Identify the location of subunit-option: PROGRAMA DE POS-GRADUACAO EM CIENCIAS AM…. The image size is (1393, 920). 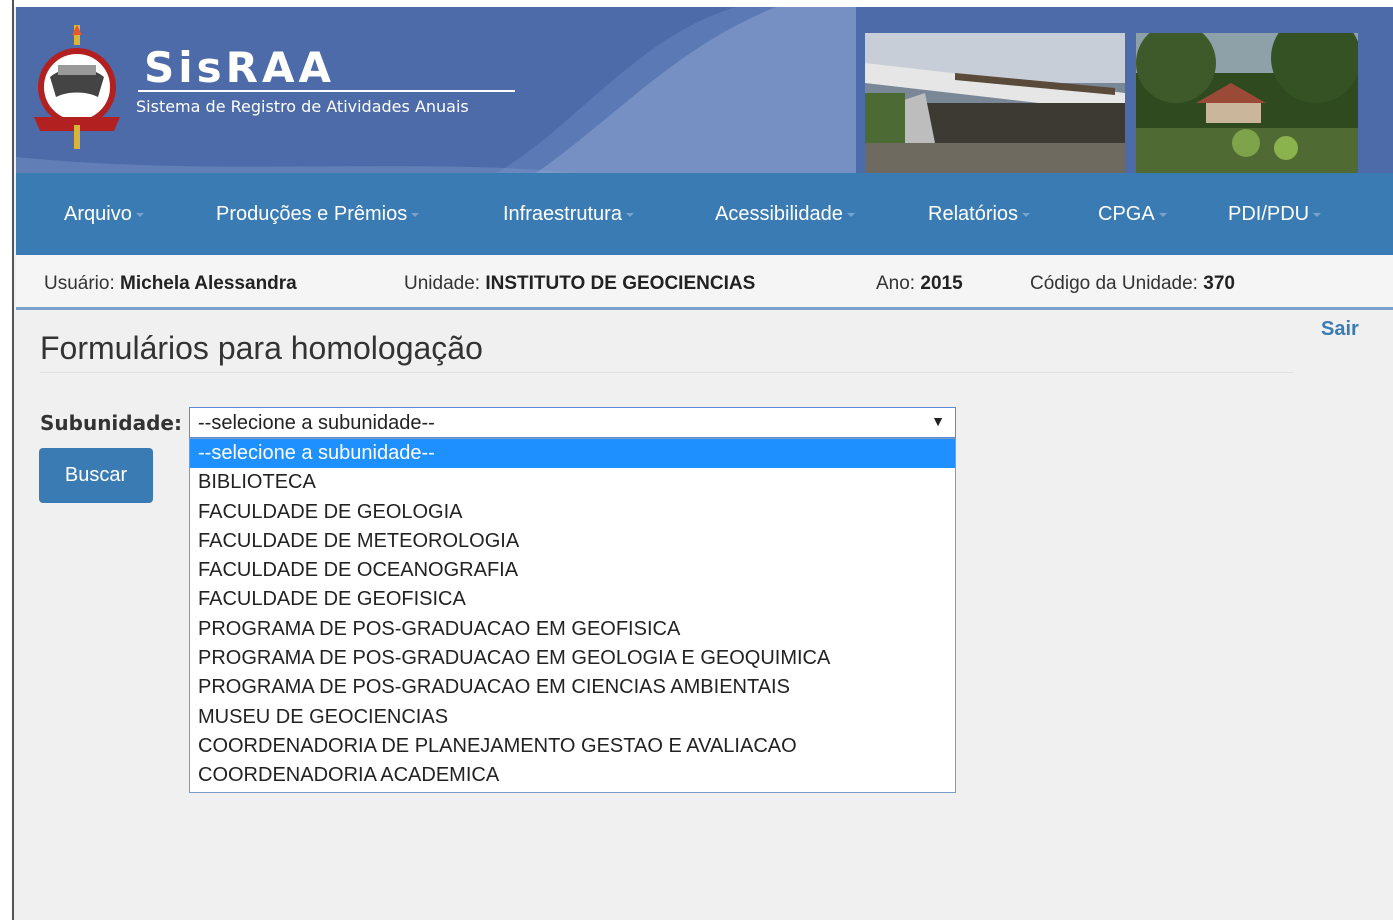
(572, 687).